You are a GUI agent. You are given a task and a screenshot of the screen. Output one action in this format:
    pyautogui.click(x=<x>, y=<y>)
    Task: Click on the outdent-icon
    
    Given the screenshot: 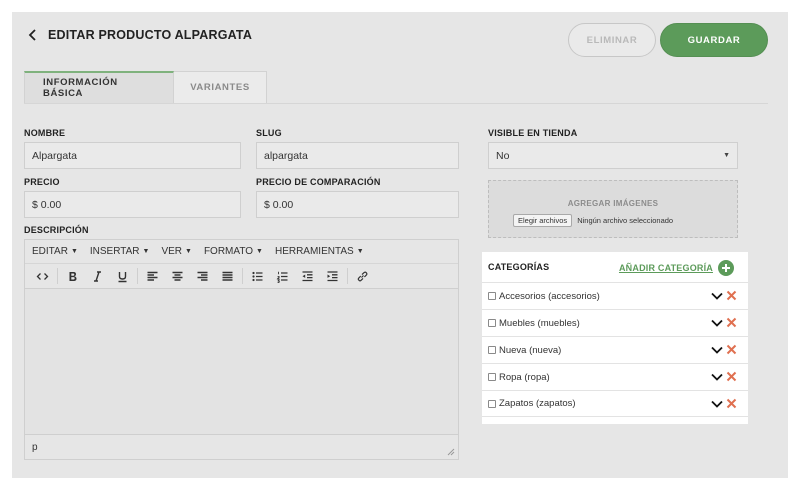 What is the action you would take?
    pyautogui.click(x=307, y=276)
    